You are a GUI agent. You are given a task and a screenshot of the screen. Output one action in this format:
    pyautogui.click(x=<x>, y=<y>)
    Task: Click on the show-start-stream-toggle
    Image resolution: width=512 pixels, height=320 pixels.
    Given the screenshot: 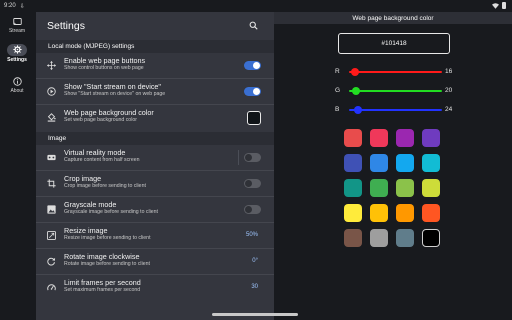 What is the action you would take?
    pyautogui.click(x=252, y=91)
    